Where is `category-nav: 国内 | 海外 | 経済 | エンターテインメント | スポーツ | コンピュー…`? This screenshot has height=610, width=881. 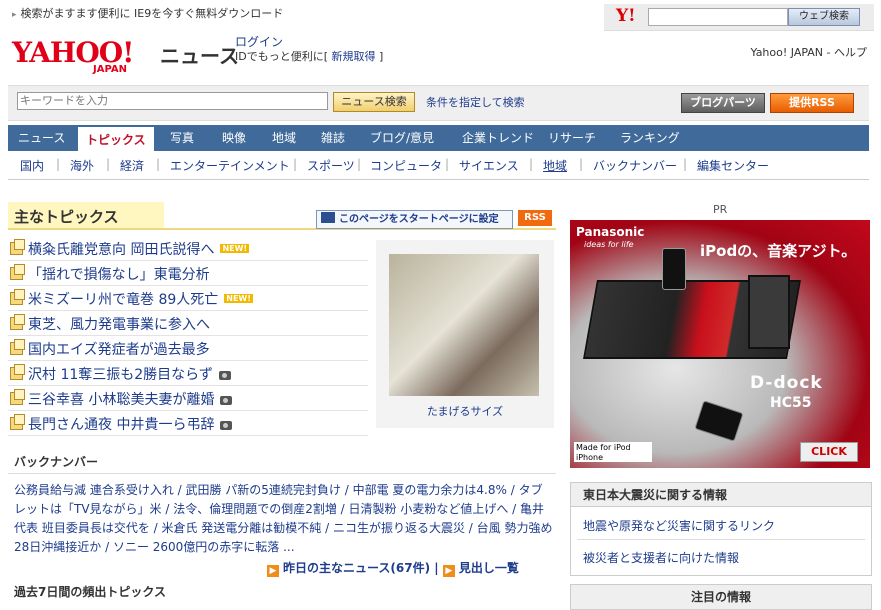
category-nav: 国内 | 海外 | 経済 | エンターテインメント | スポーツ | コンピュー… is located at coordinates (438, 165).